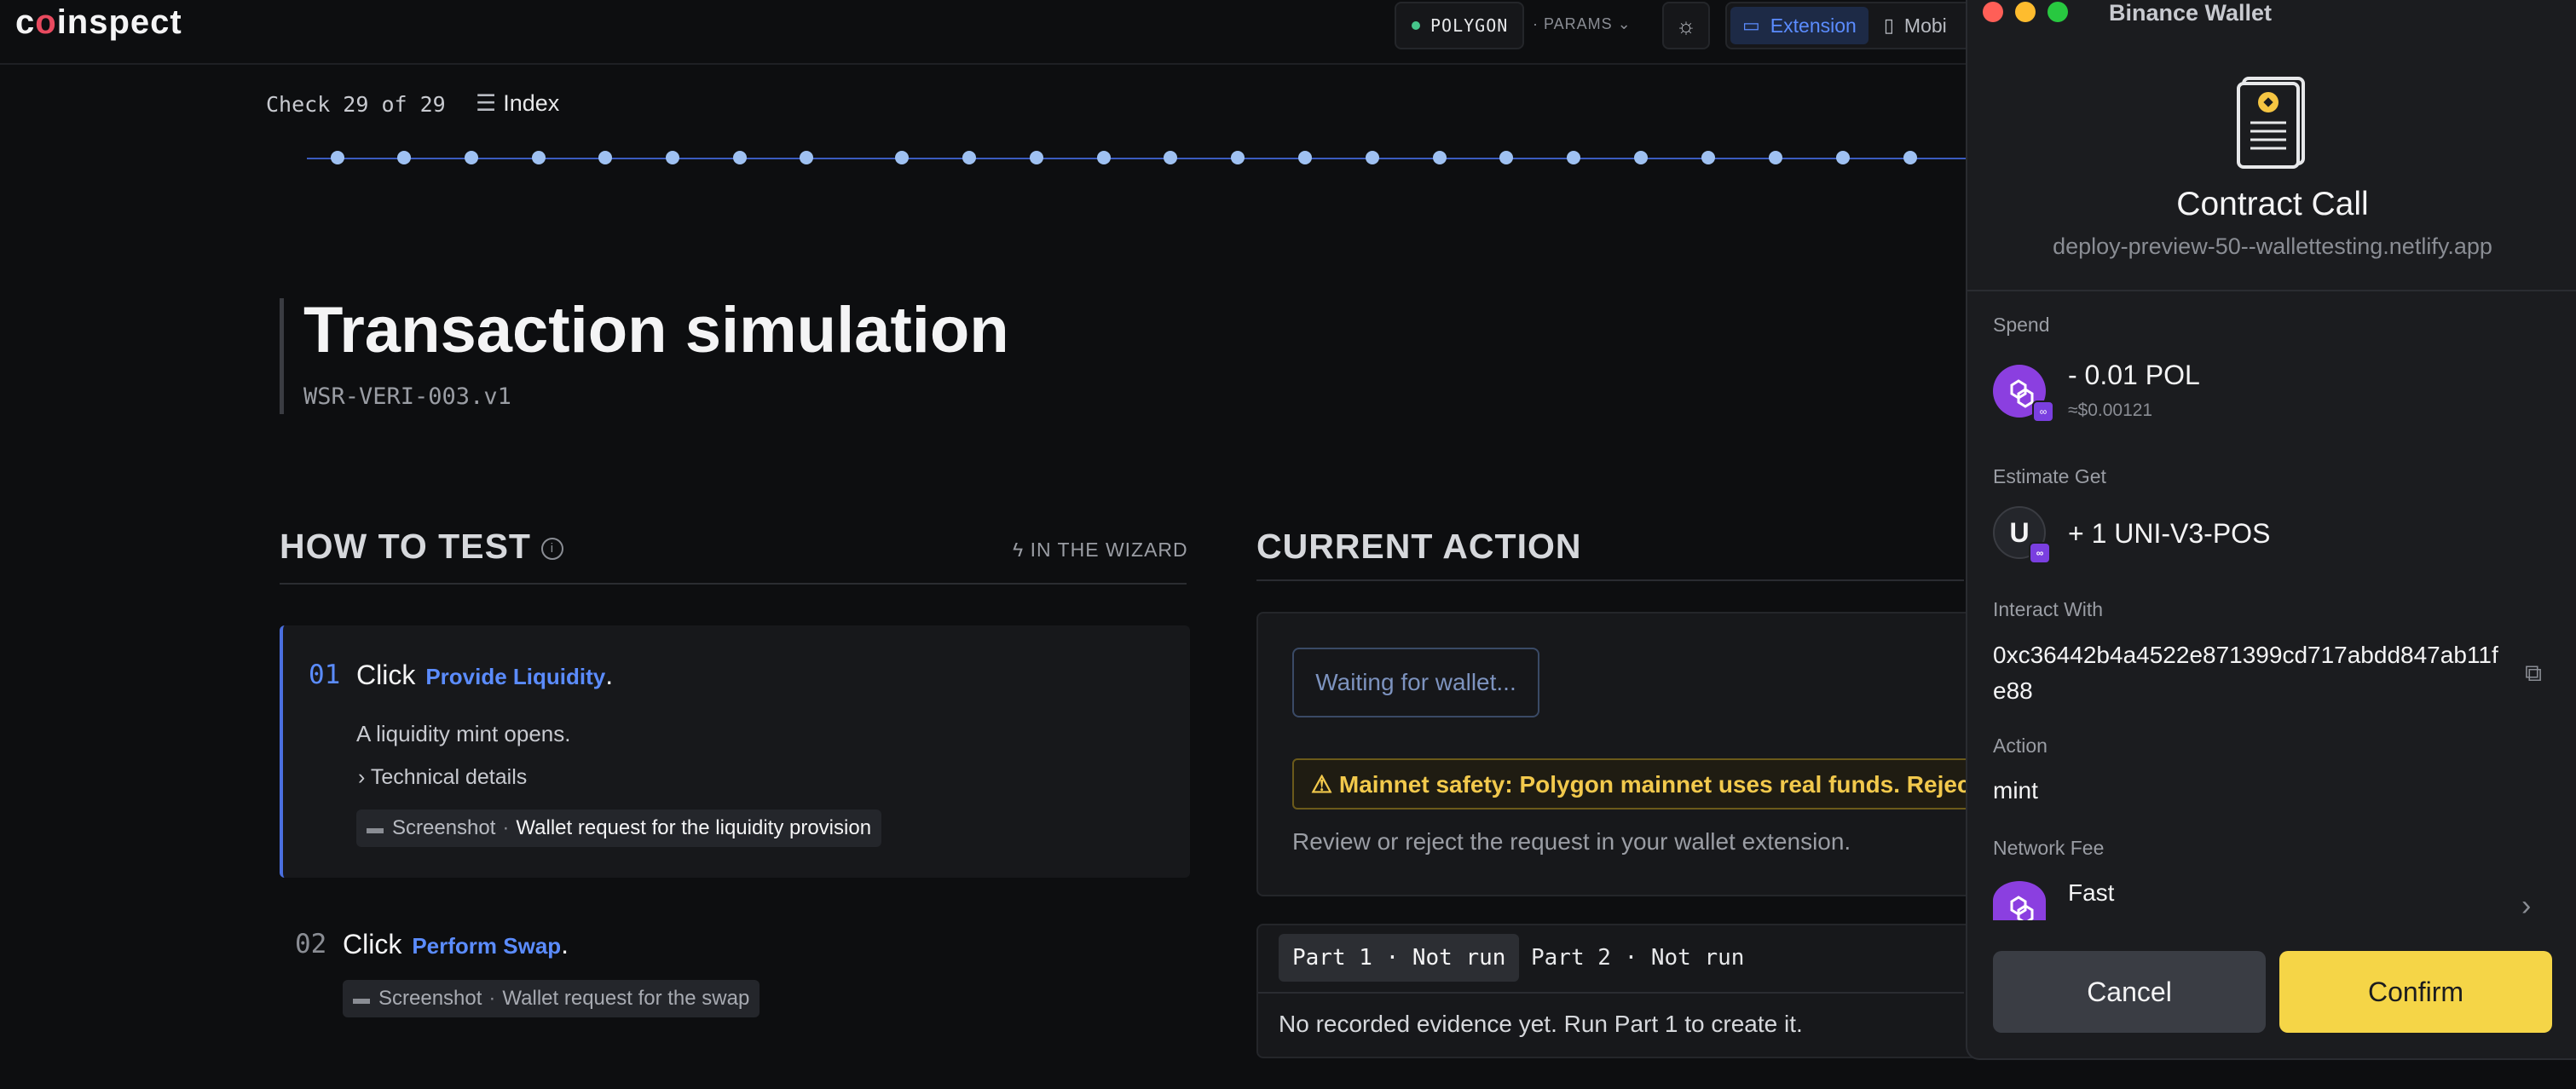 This screenshot has width=2576, height=1089. I want to click on wallet-titlebar: Binance Wallet, so click(2271, 15).